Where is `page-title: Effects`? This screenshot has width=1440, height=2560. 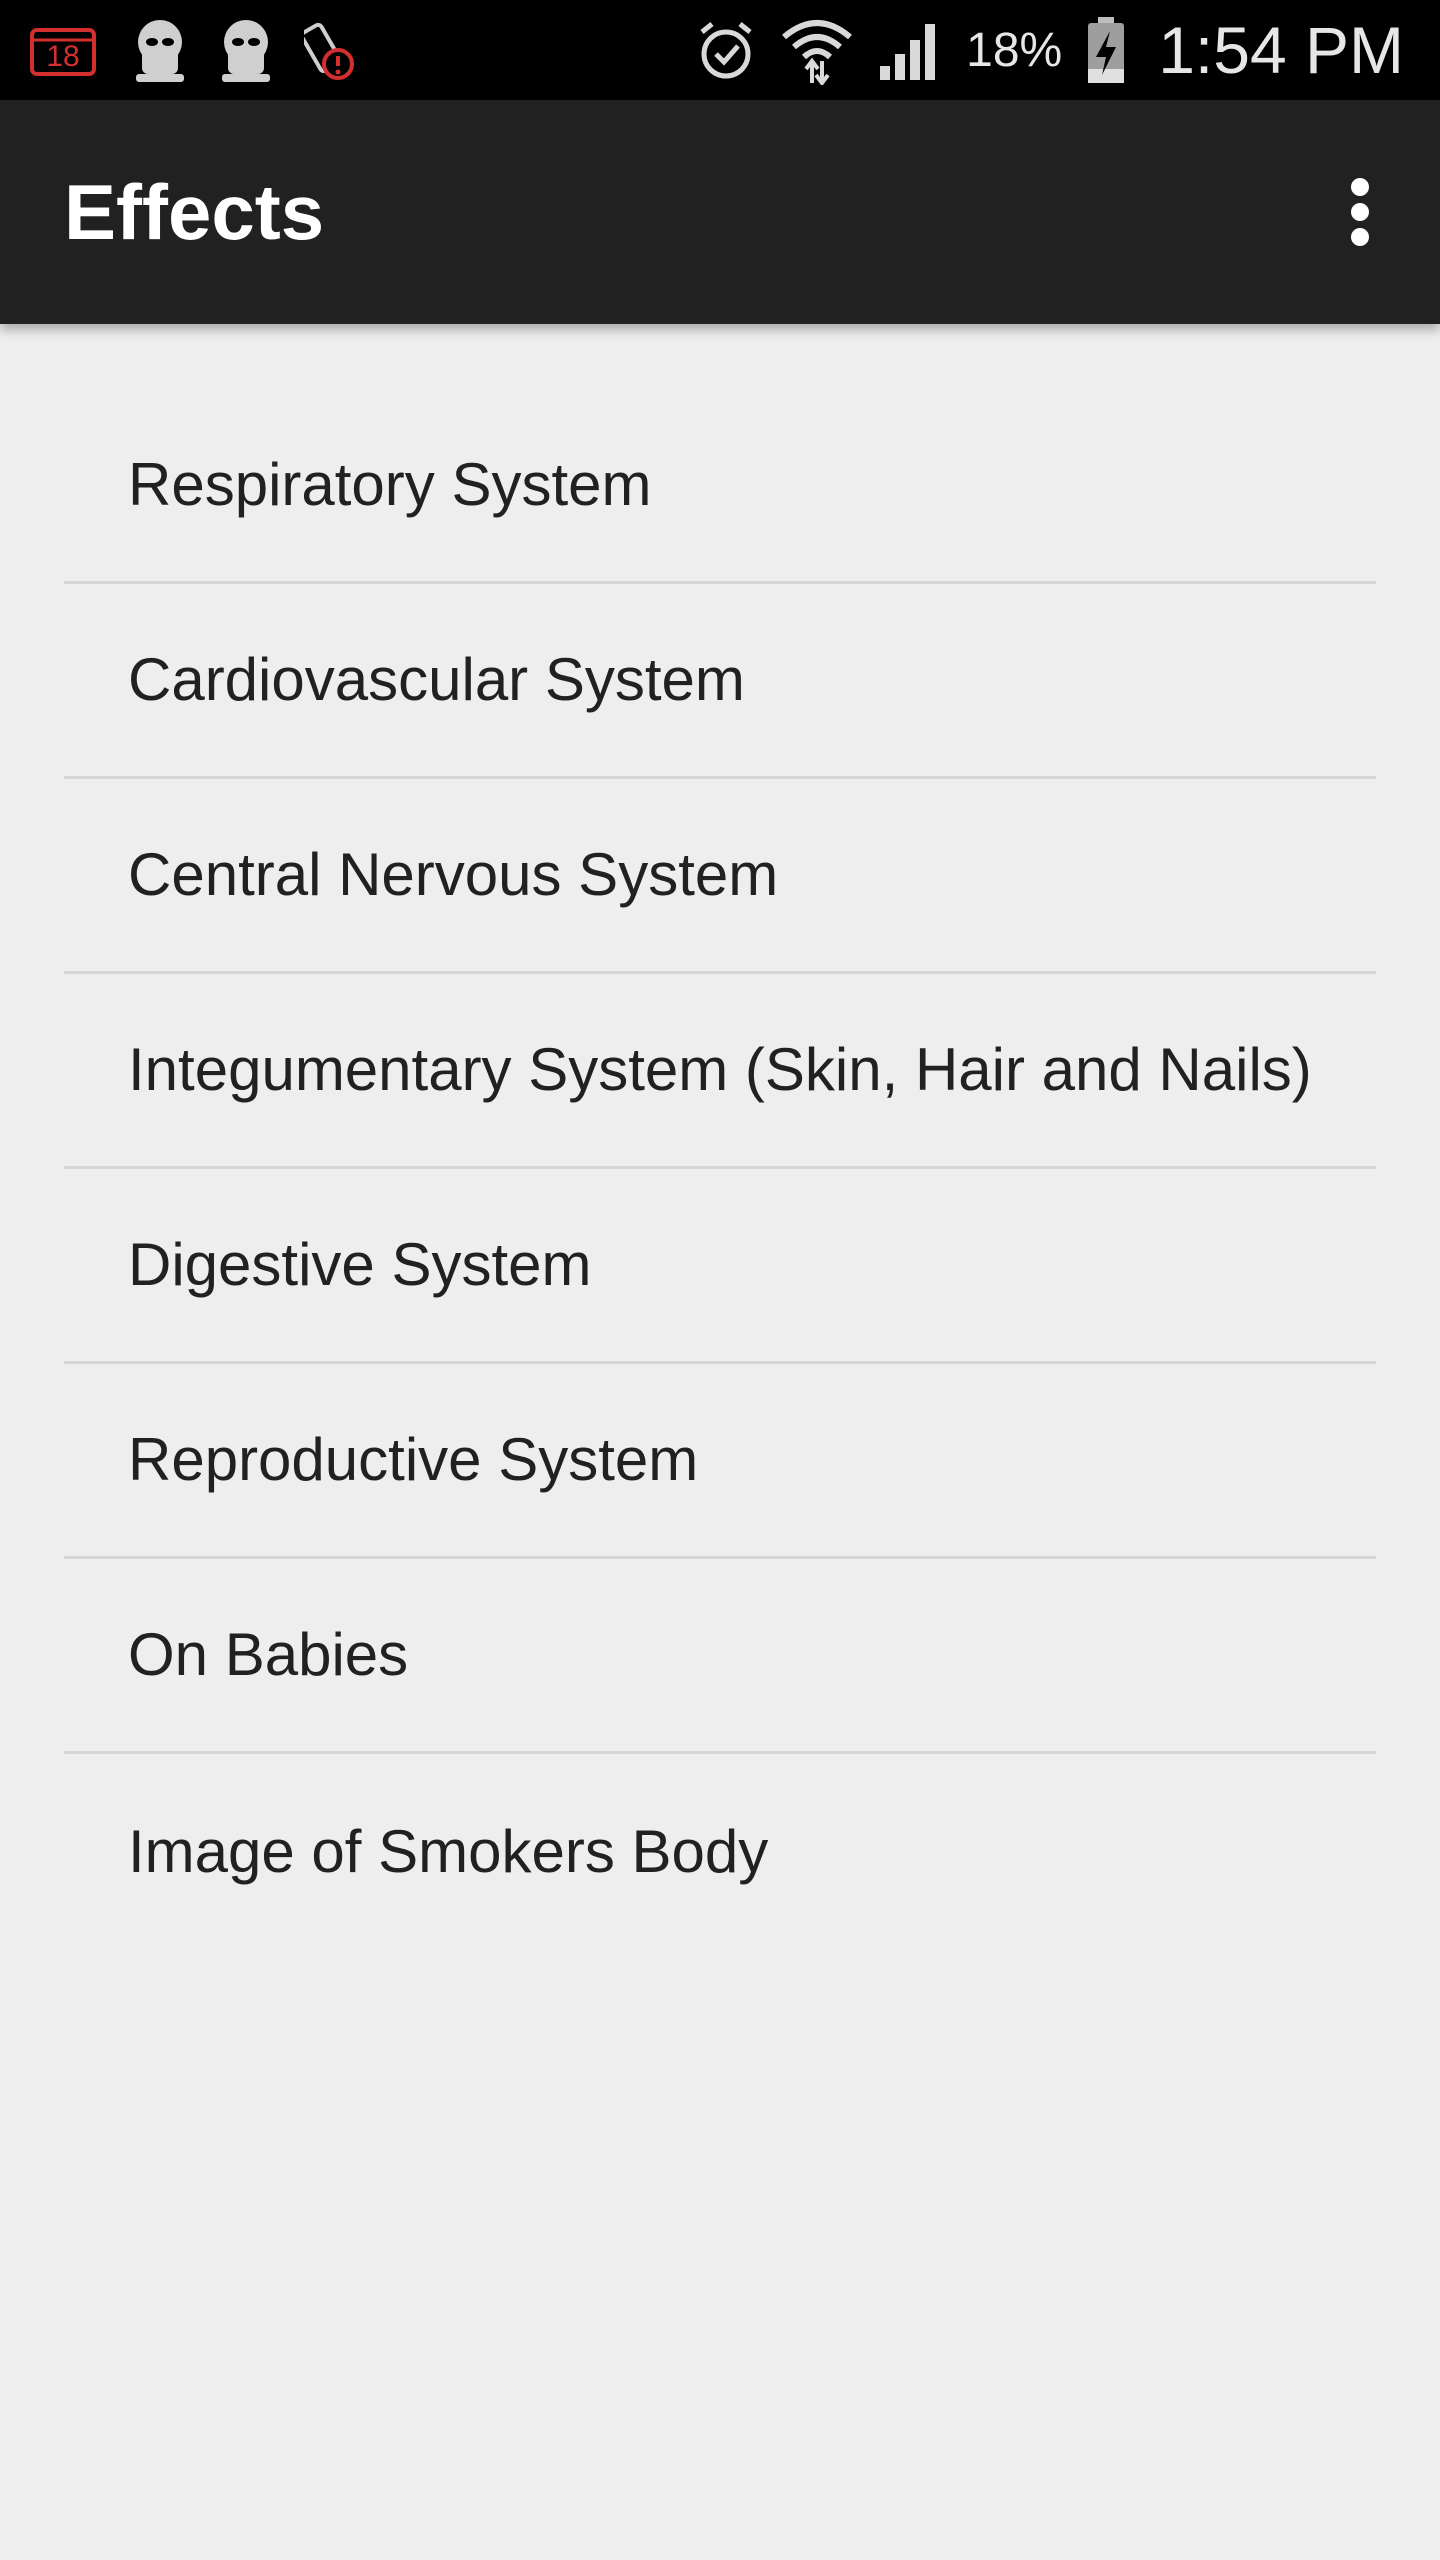 page-title: Effects is located at coordinates (194, 212).